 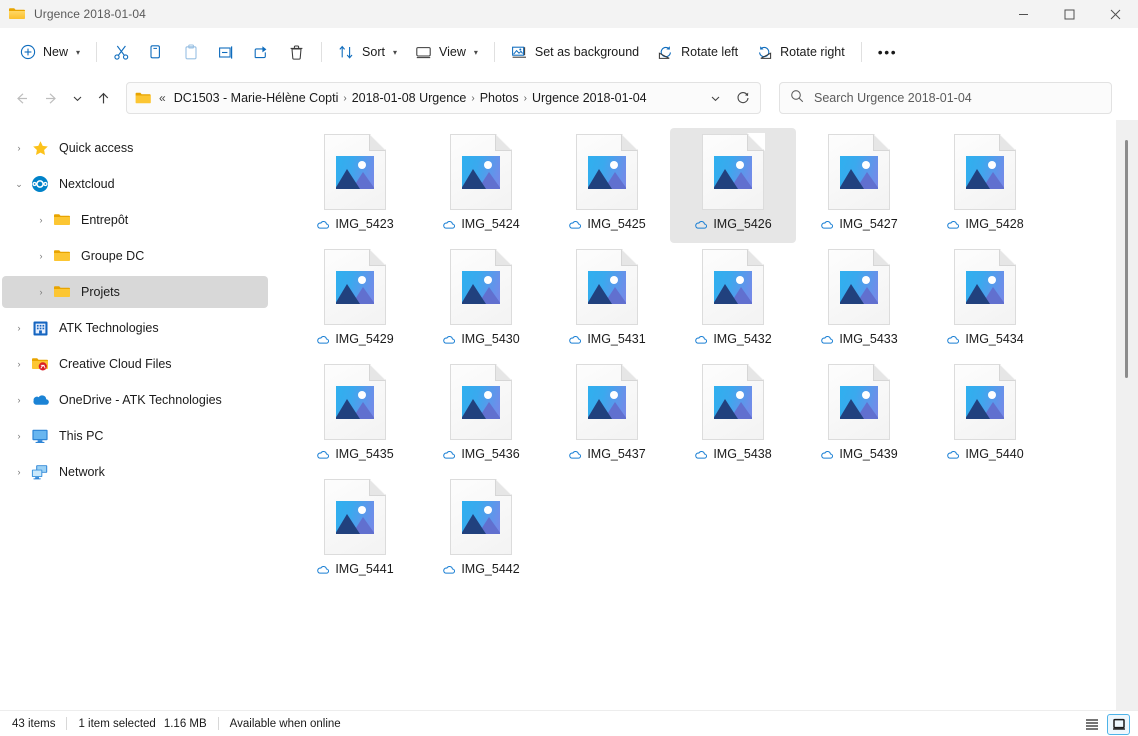 I want to click on file-tile: IMG_5441, so click(x=355, y=530).